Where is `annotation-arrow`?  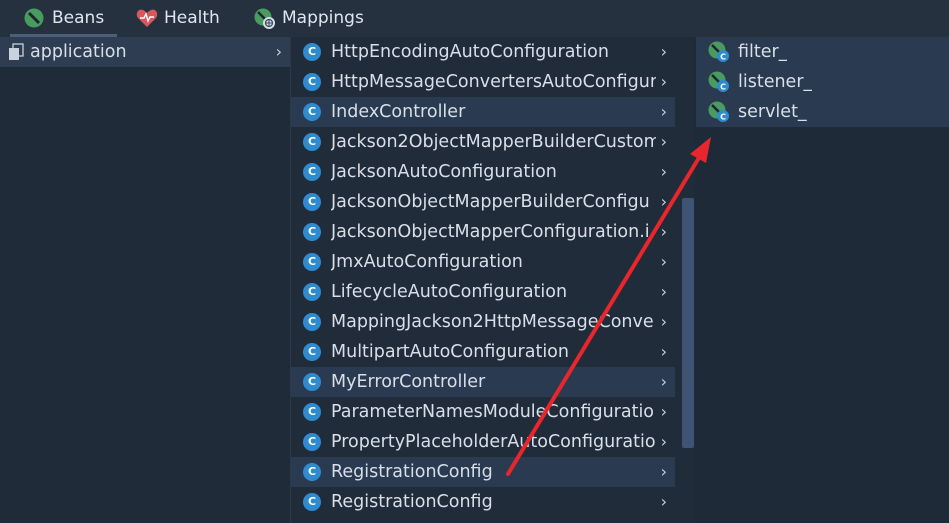
annotation-arrow is located at coordinates (608, 306).